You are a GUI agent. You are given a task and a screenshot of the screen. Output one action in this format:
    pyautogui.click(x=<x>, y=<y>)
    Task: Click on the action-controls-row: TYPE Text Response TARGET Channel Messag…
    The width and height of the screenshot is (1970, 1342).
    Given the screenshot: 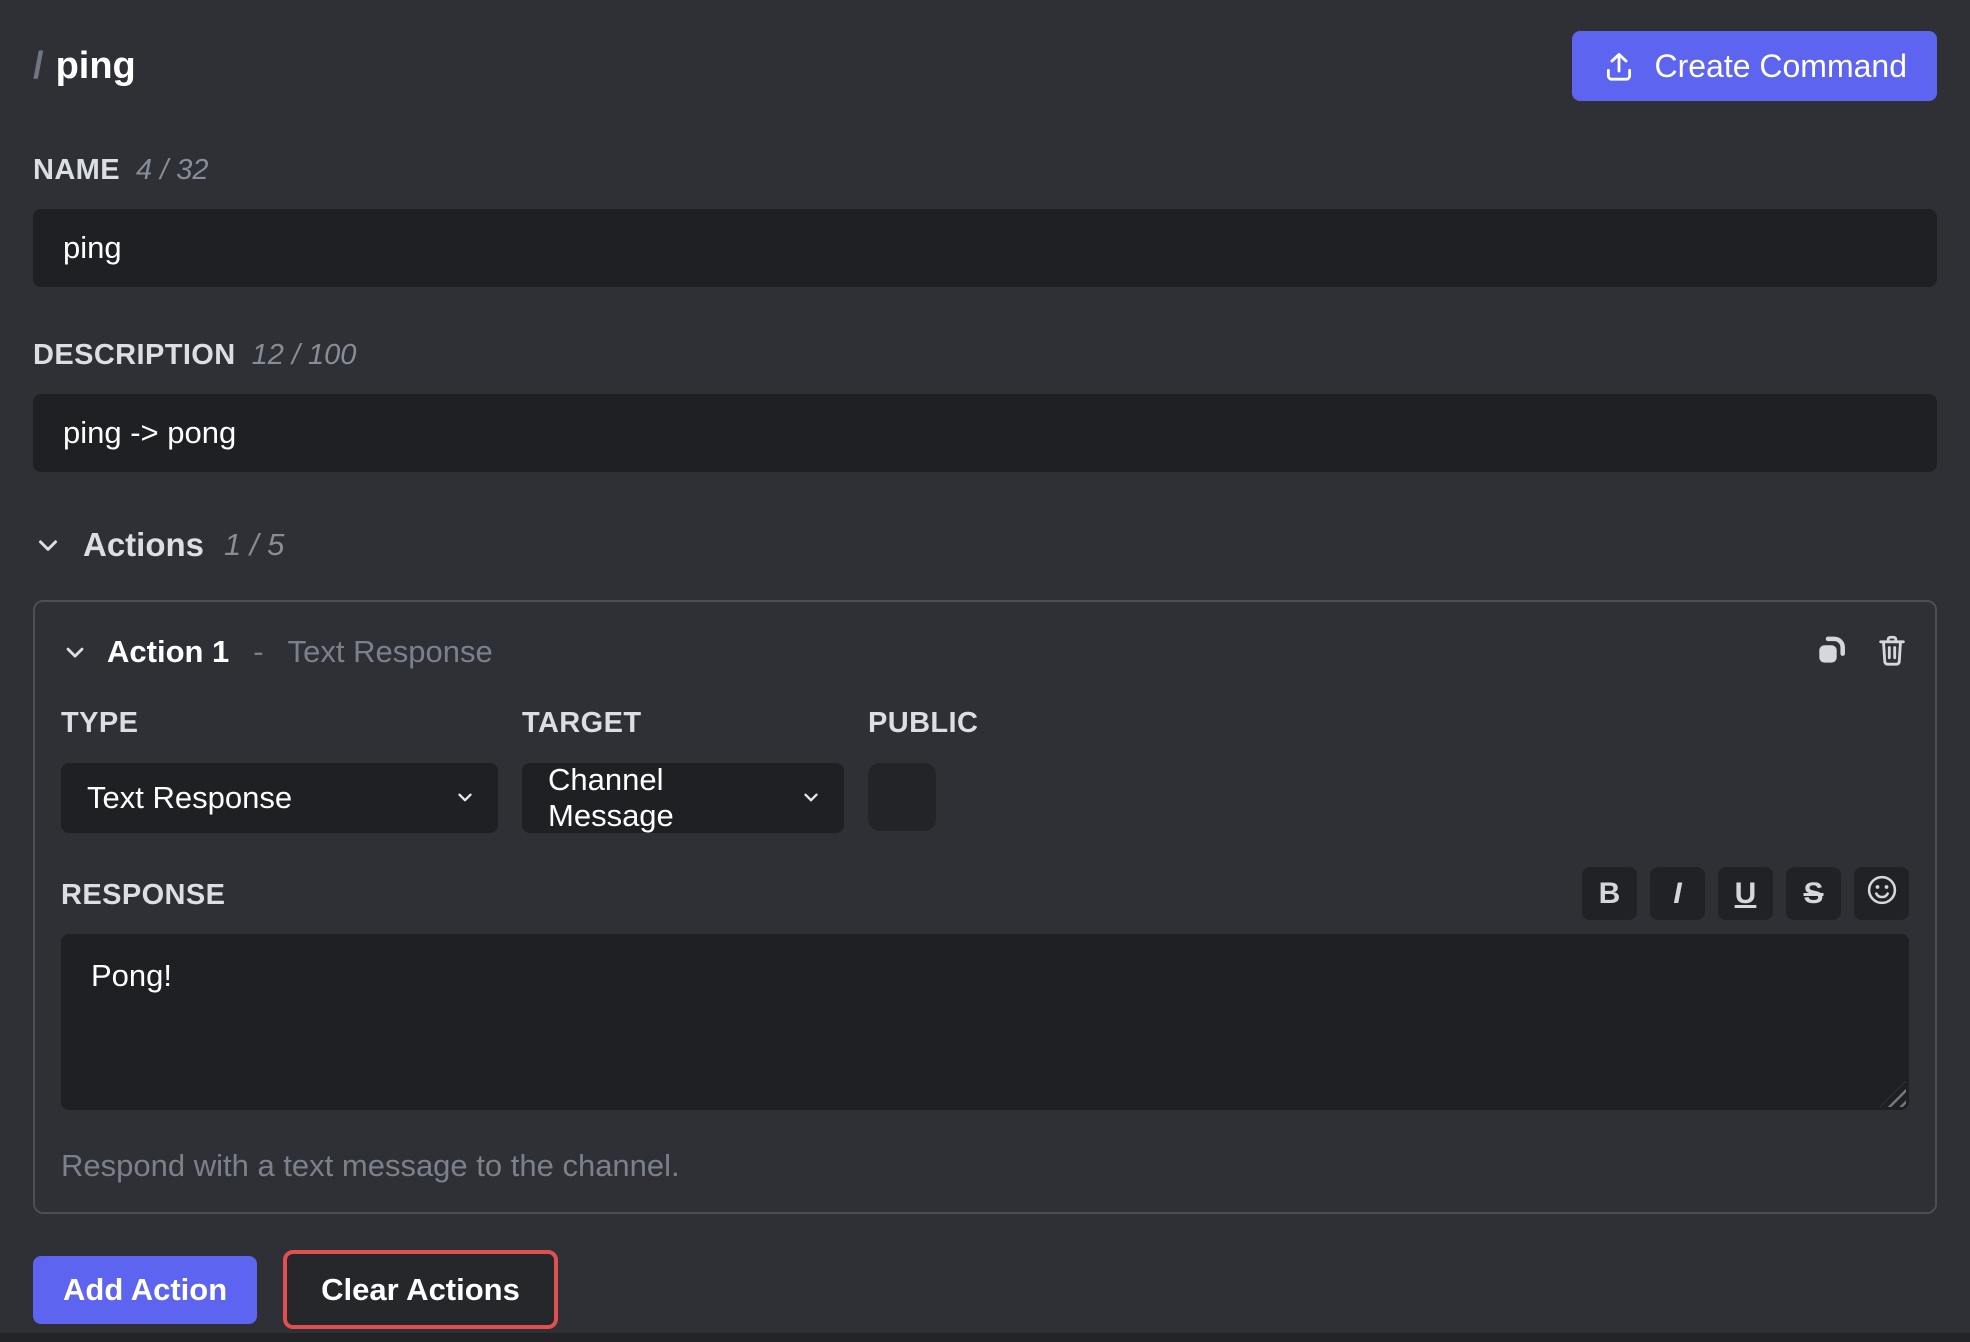 What is the action you would take?
    pyautogui.click(x=985, y=770)
    